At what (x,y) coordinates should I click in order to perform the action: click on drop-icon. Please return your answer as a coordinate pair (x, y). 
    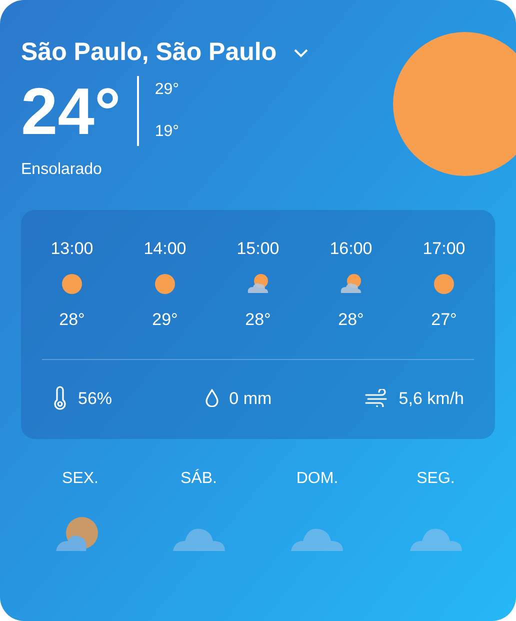
    Looking at the image, I should click on (212, 398).